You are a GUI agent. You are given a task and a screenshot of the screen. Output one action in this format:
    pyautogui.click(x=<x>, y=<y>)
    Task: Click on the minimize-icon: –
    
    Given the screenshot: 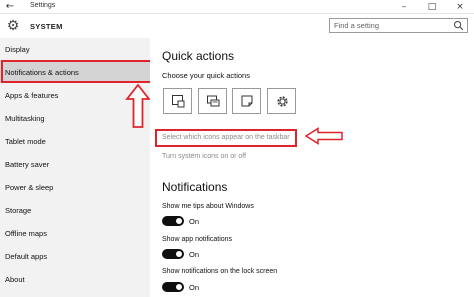 What is the action you would take?
    pyautogui.click(x=404, y=7)
    